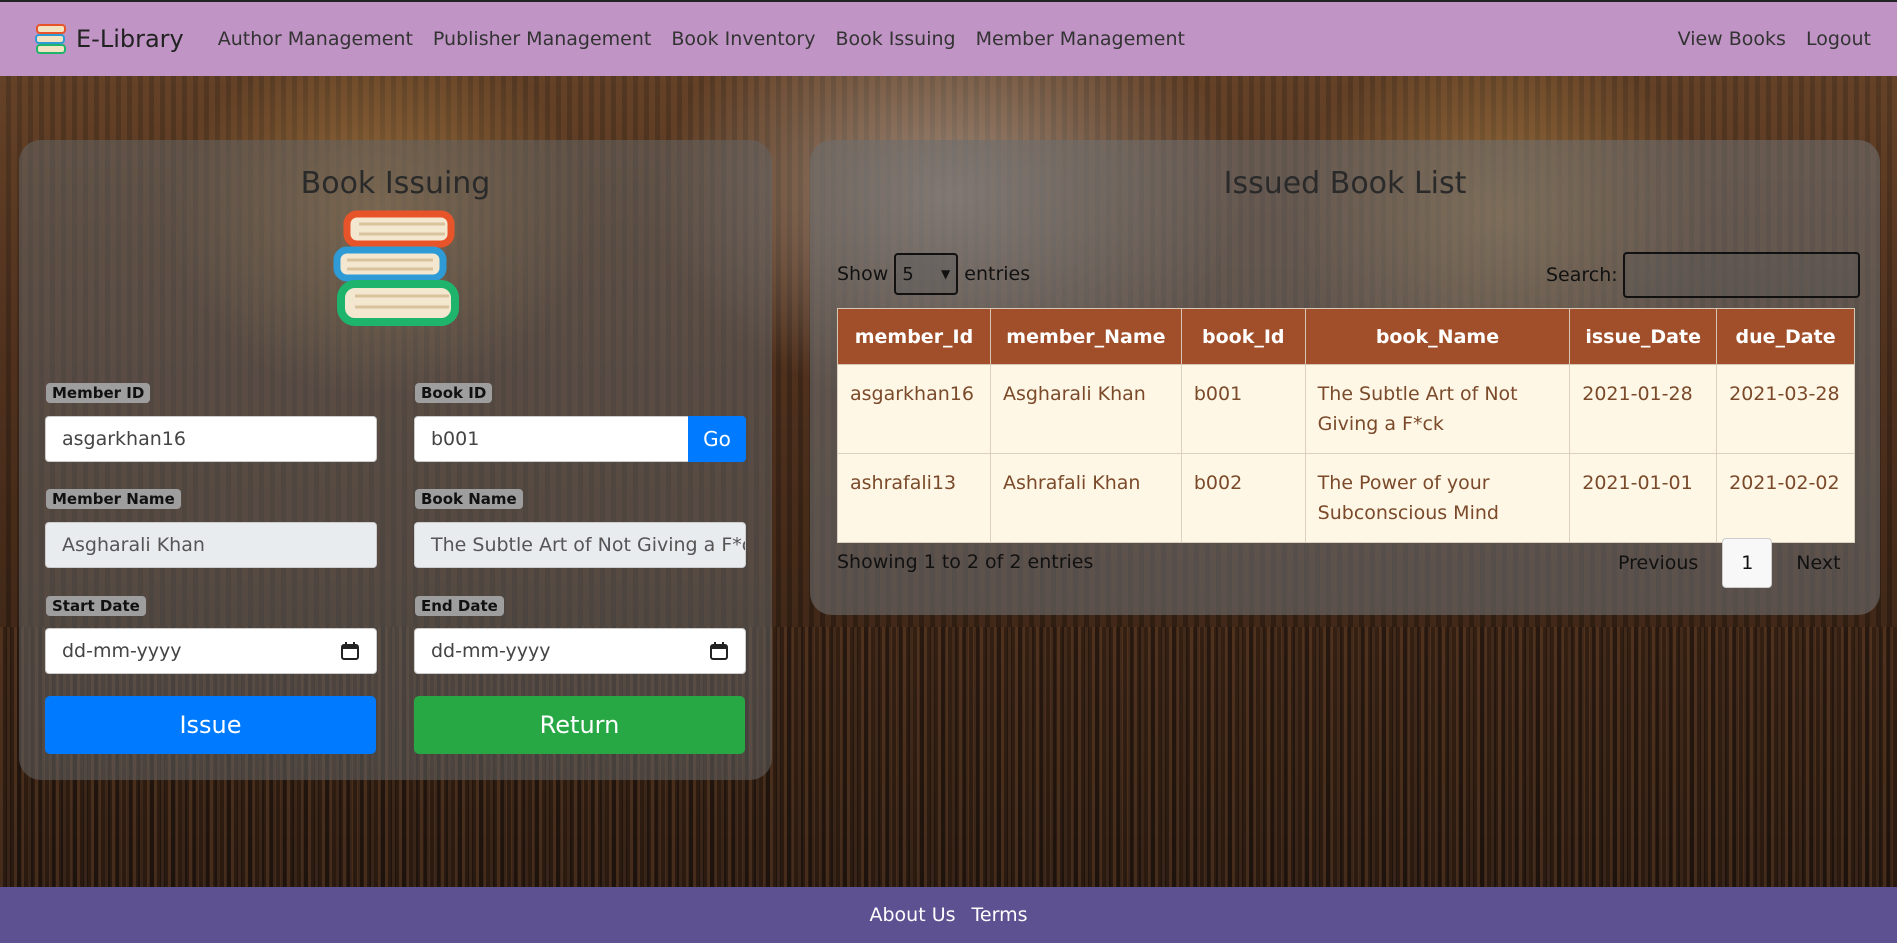 Image resolution: width=1897 pixels, height=943 pixels. Describe the element at coordinates (1437, 498) in the screenshot. I see `cell-book-name: The Power of your Subconscious Mind` at that location.